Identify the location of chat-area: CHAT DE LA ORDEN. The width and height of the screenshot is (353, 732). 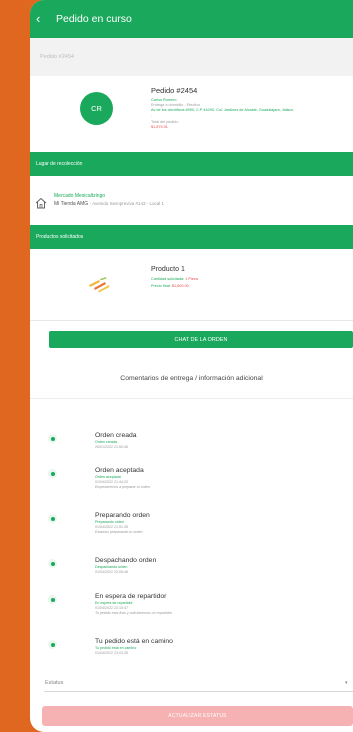
(191, 334).